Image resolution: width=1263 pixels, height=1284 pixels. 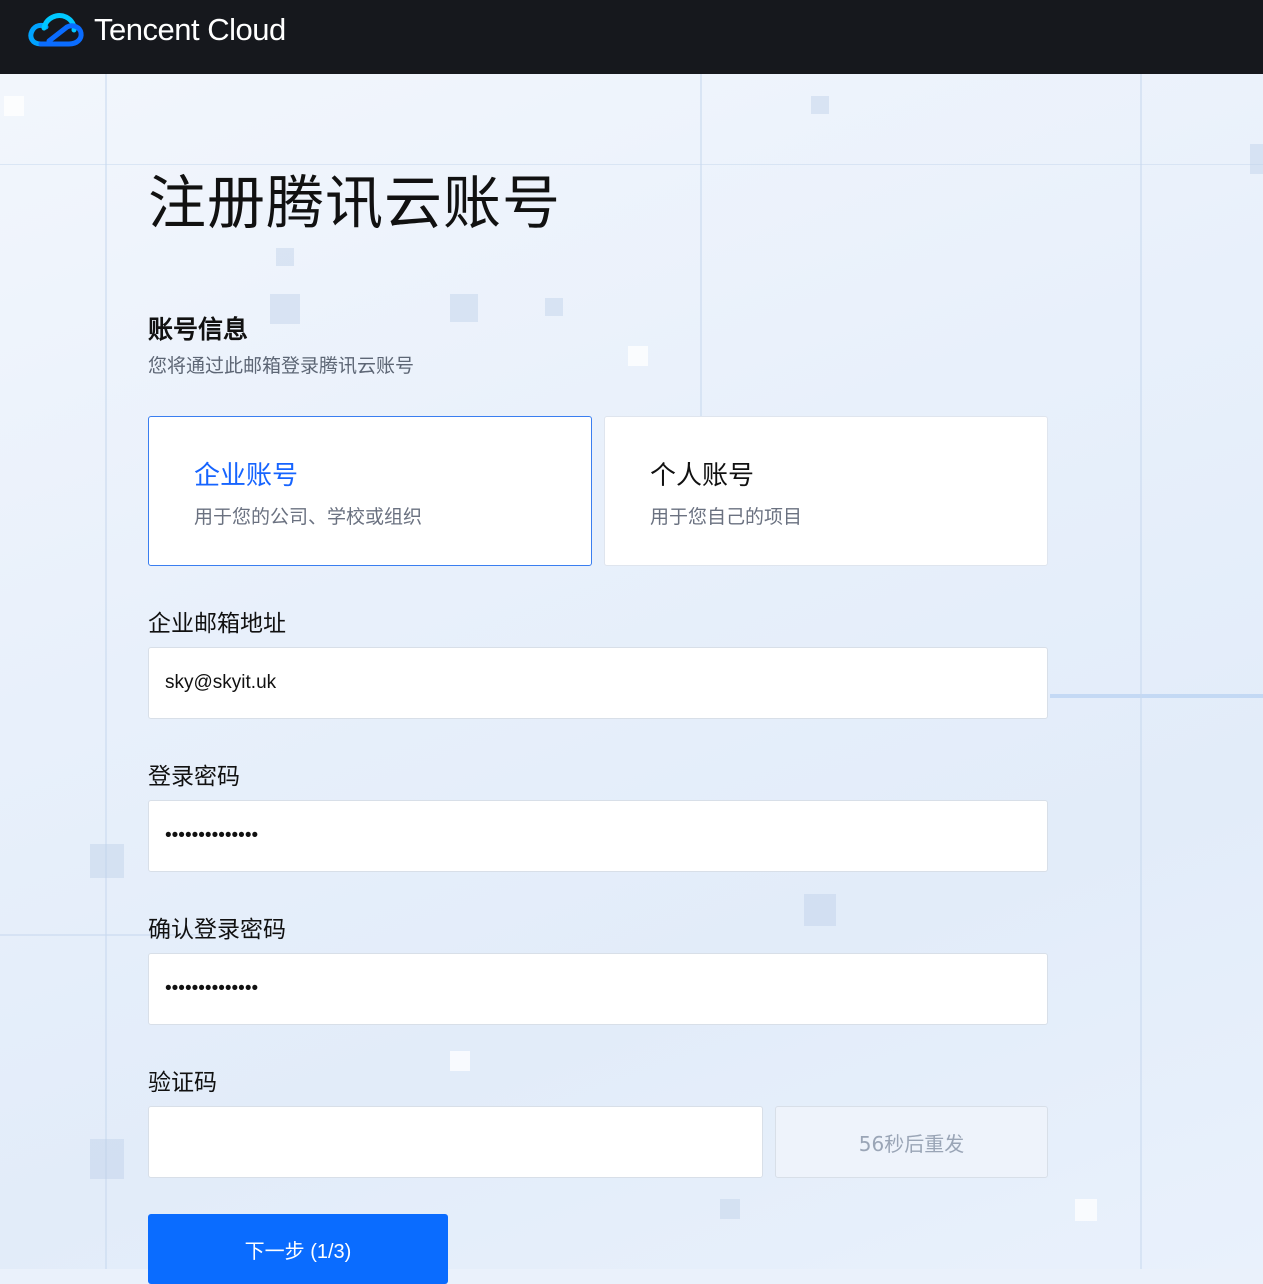 What do you see at coordinates (826, 491) in the screenshot?
I see `account-type-personal: 个人账号 用于您自己的项目` at bounding box center [826, 491].